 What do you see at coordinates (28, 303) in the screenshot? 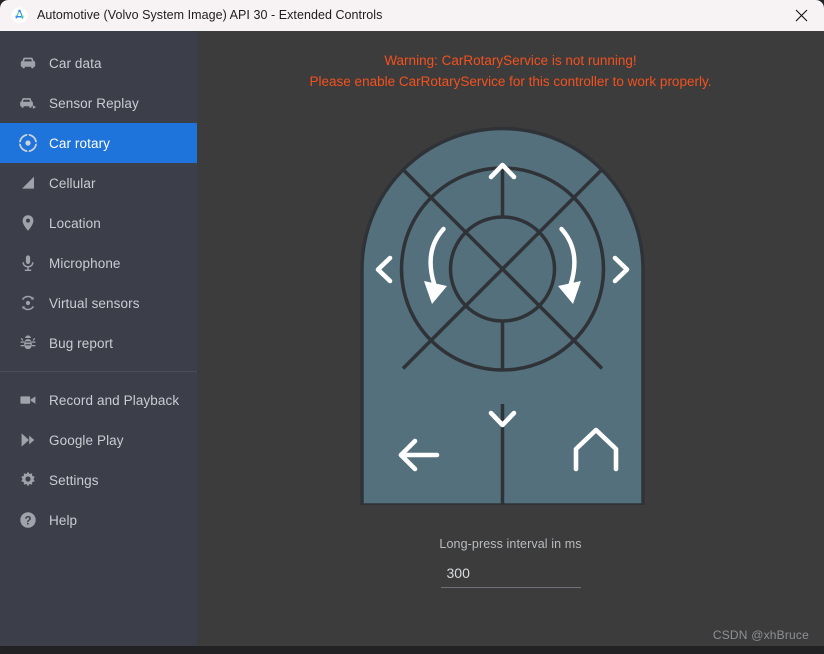
I see `virtual-sensors-icon` at bounding box center [28, 303].